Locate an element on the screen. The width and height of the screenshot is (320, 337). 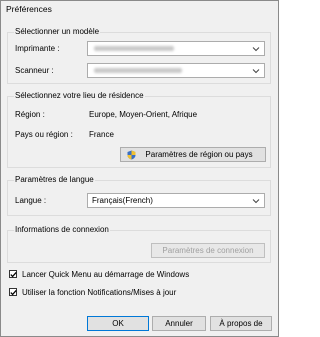
country-value: France is located at coordinates (101, 134).